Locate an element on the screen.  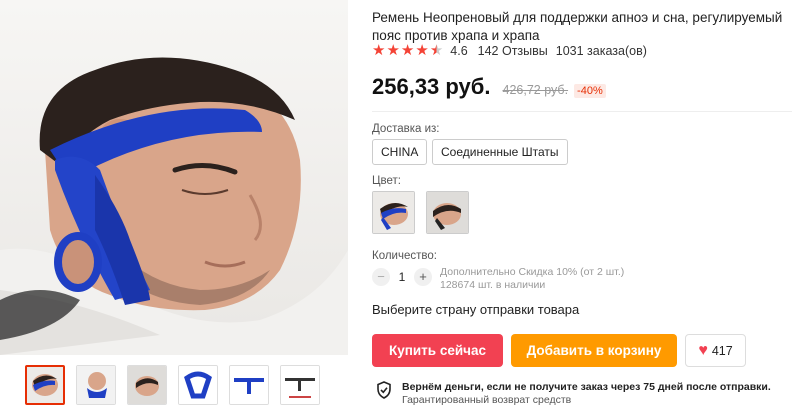
reviews-link: 142 Отзывы is located at coordinates (513, 51).